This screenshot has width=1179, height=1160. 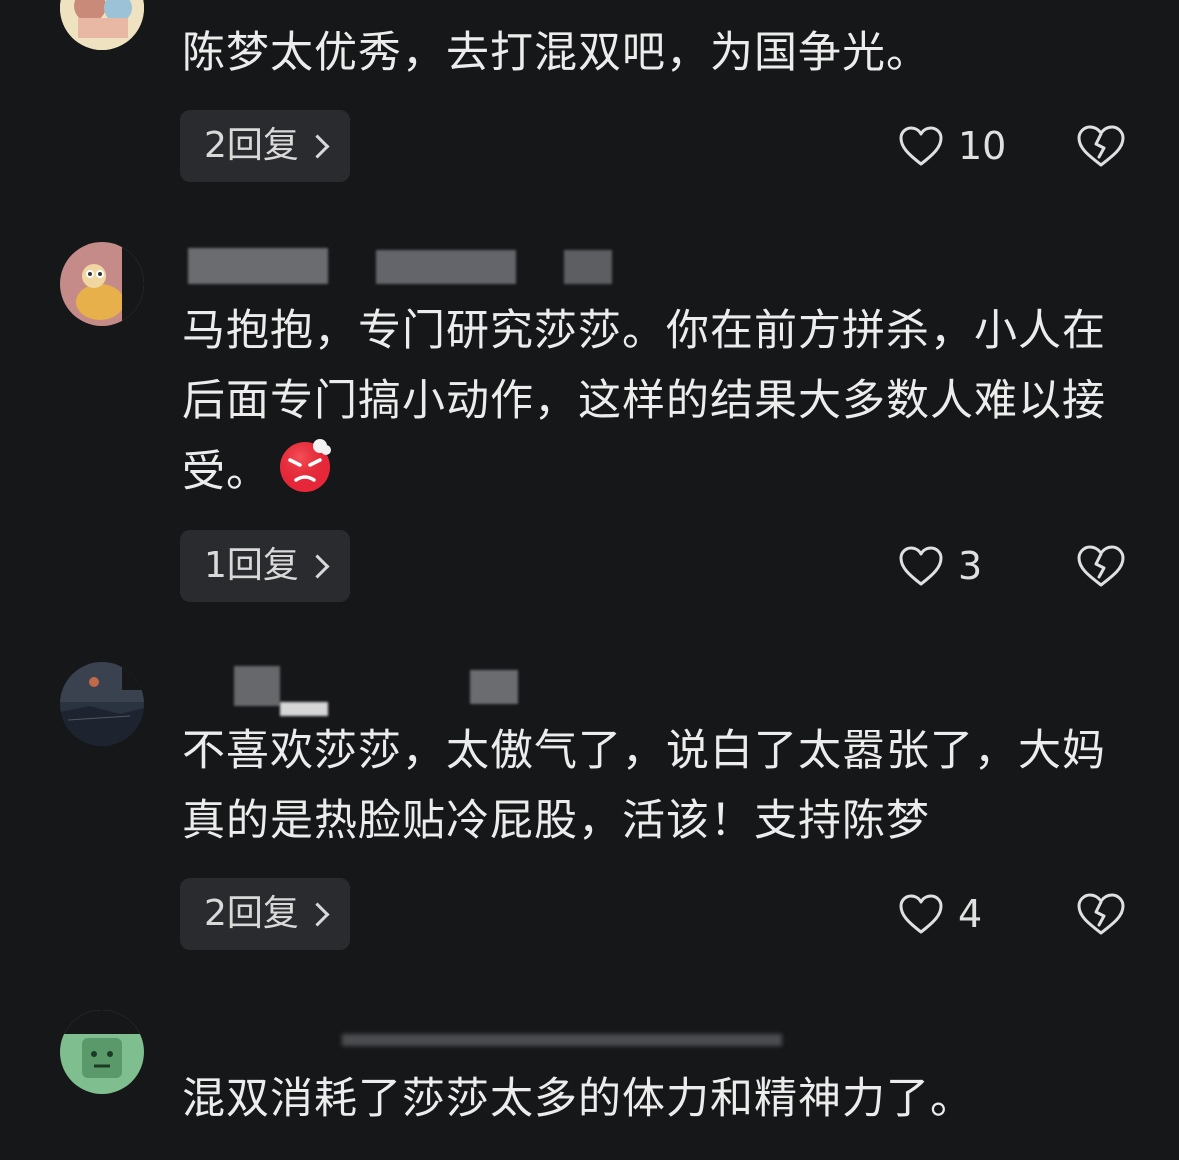 What do you see at coordinates (970, 566) in the screenshot?
I see `like-count: 3` at bounding box center [970, 566].